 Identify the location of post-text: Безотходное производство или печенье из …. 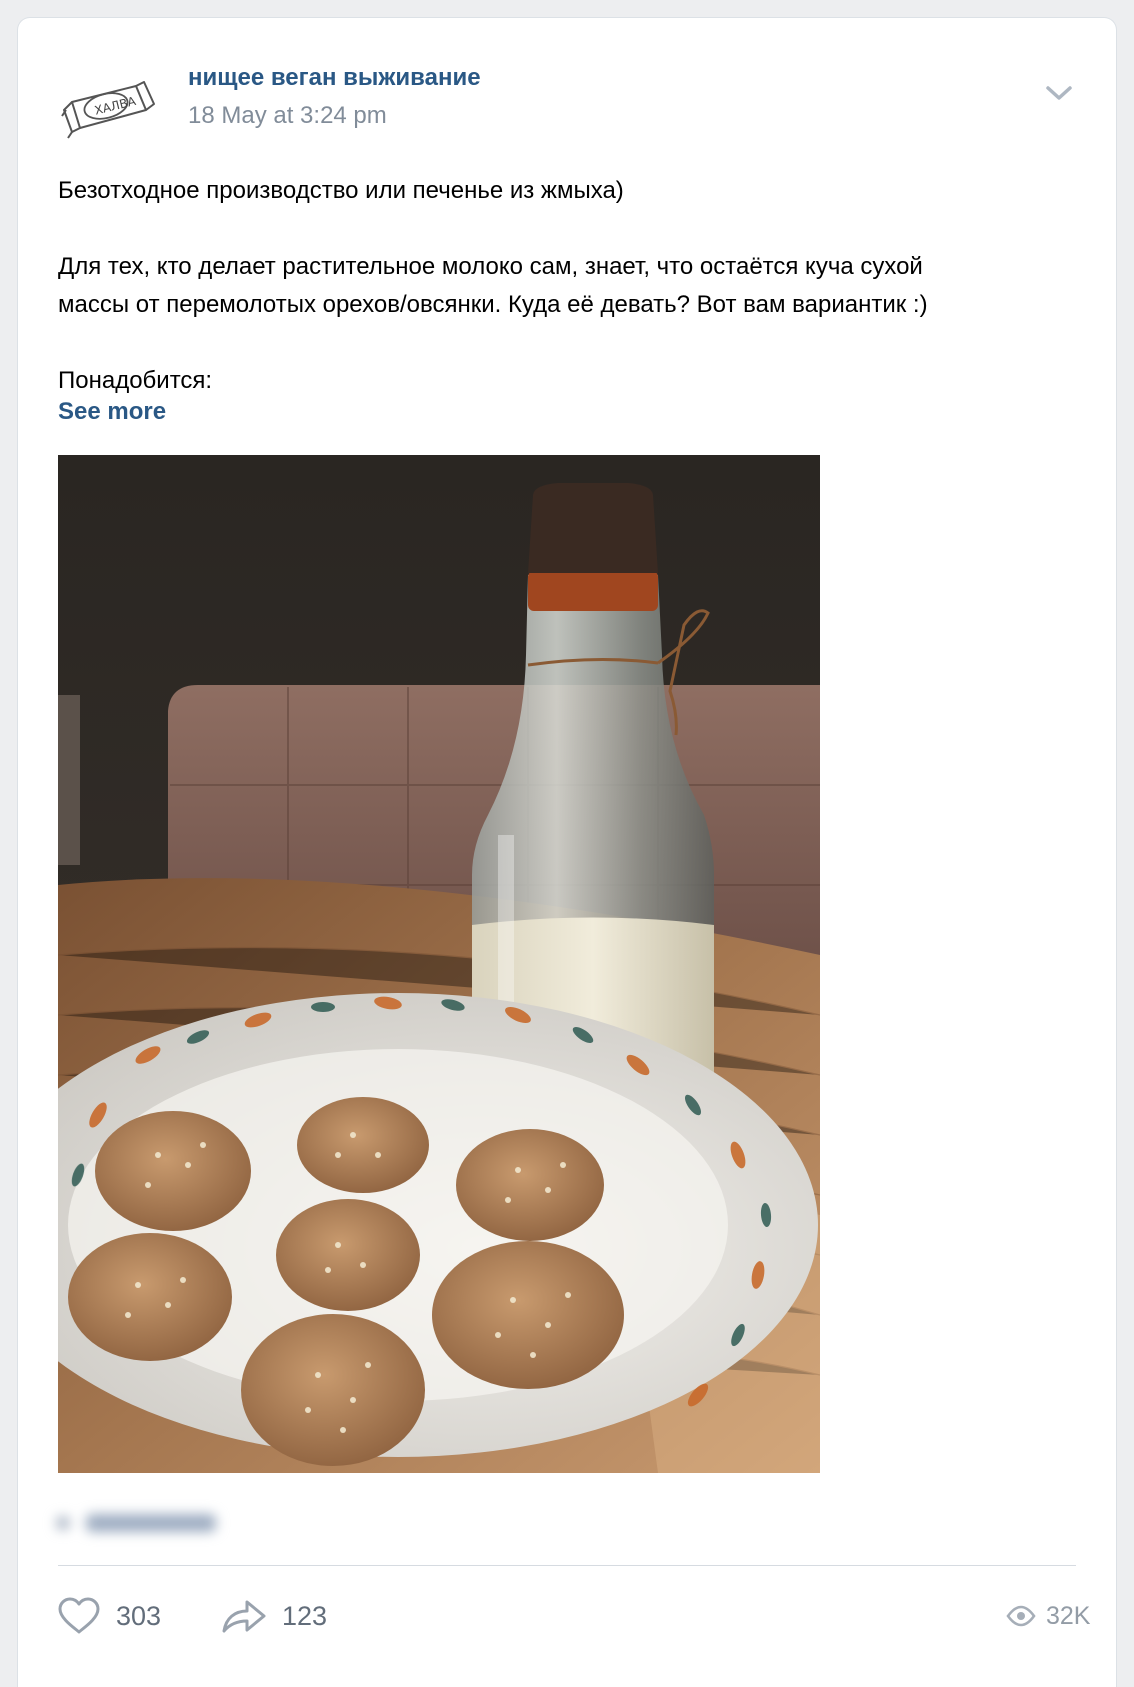
(563, 286).